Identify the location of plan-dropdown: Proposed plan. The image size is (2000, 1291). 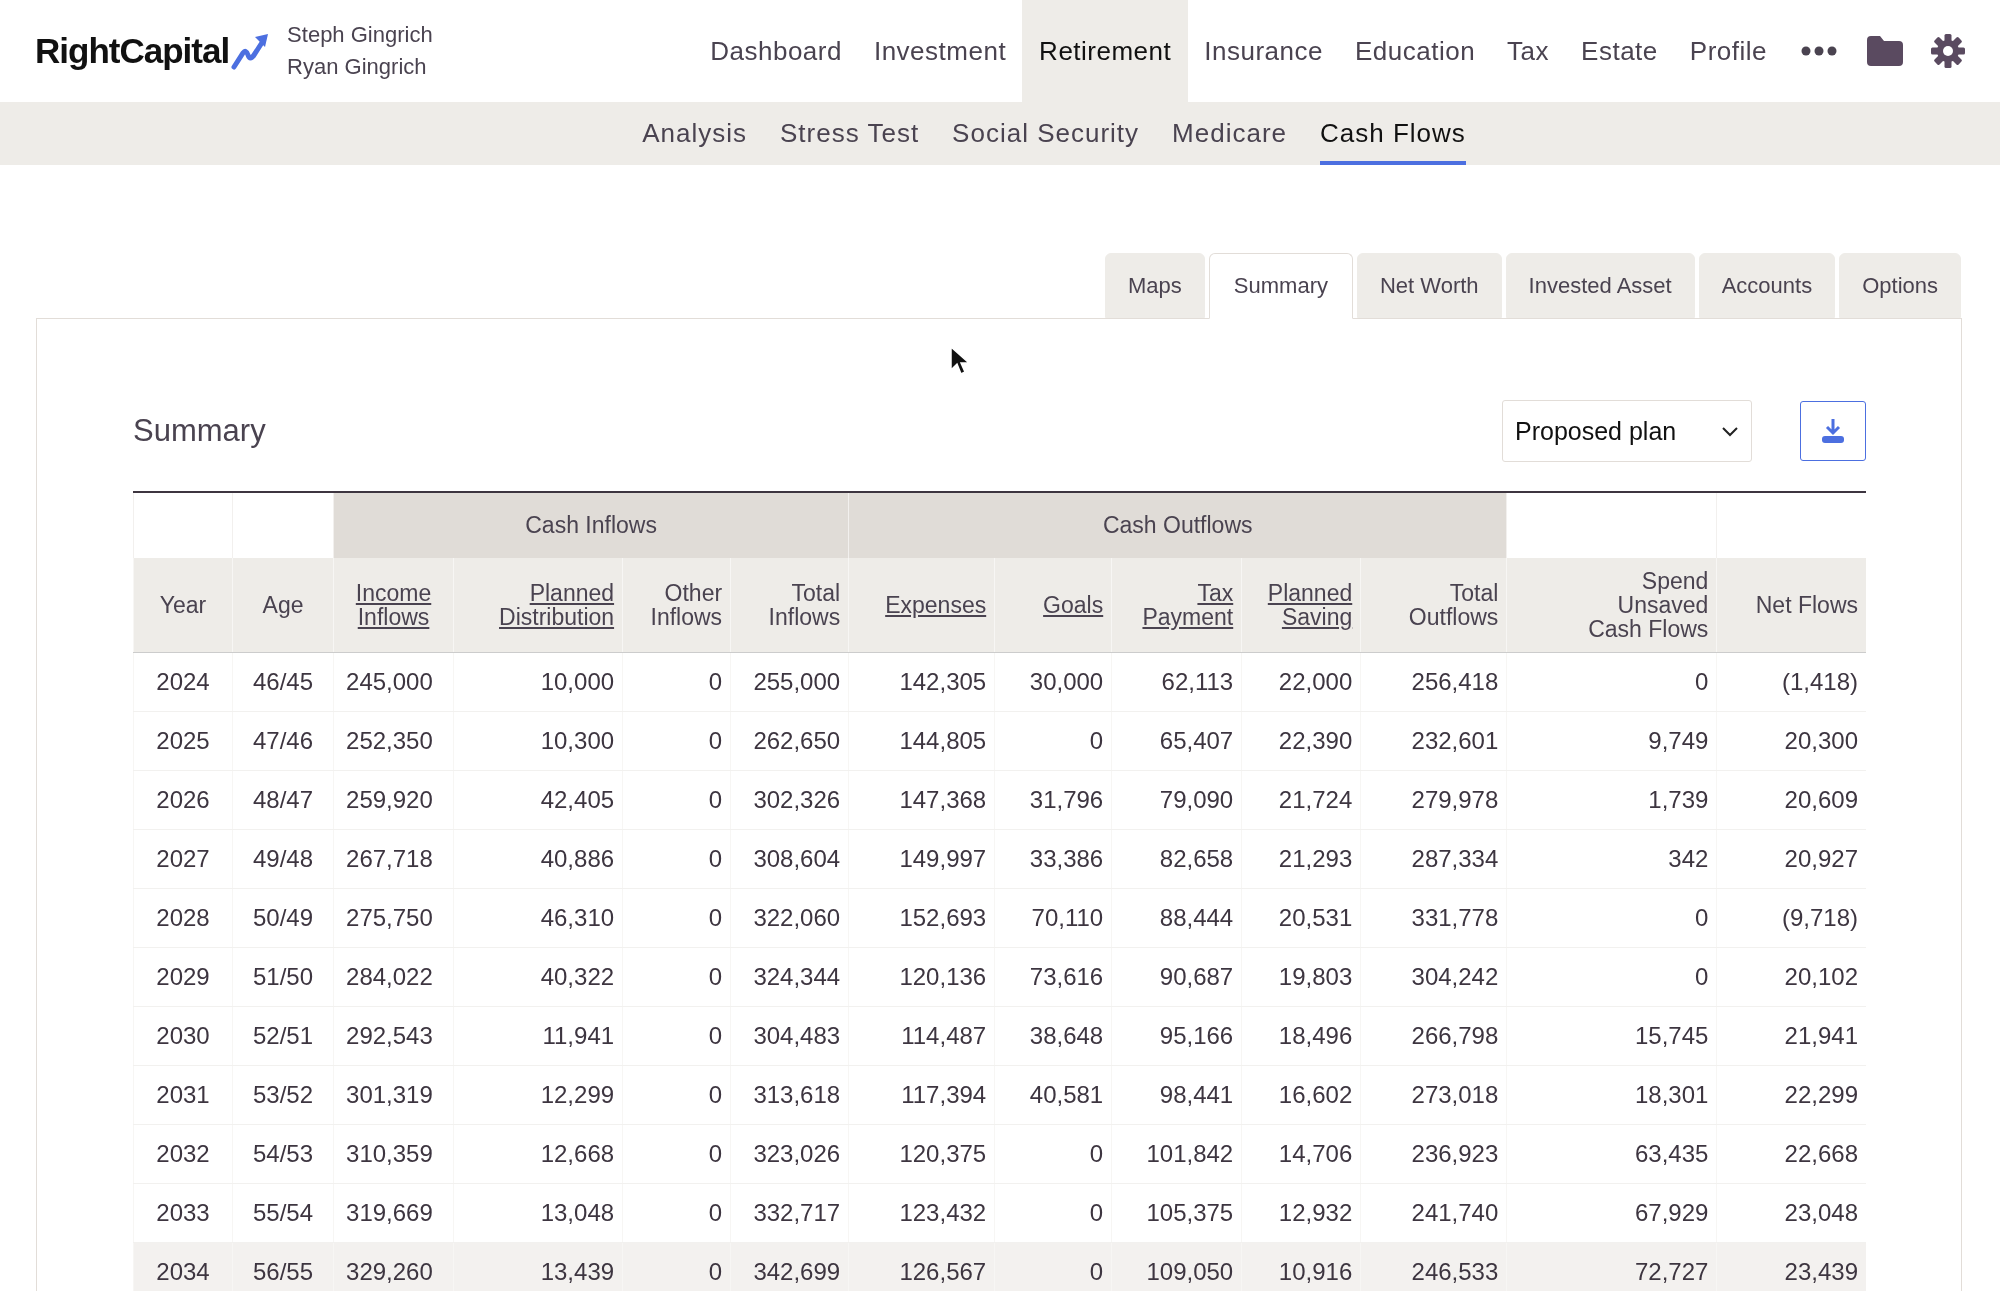
(1627, 431).